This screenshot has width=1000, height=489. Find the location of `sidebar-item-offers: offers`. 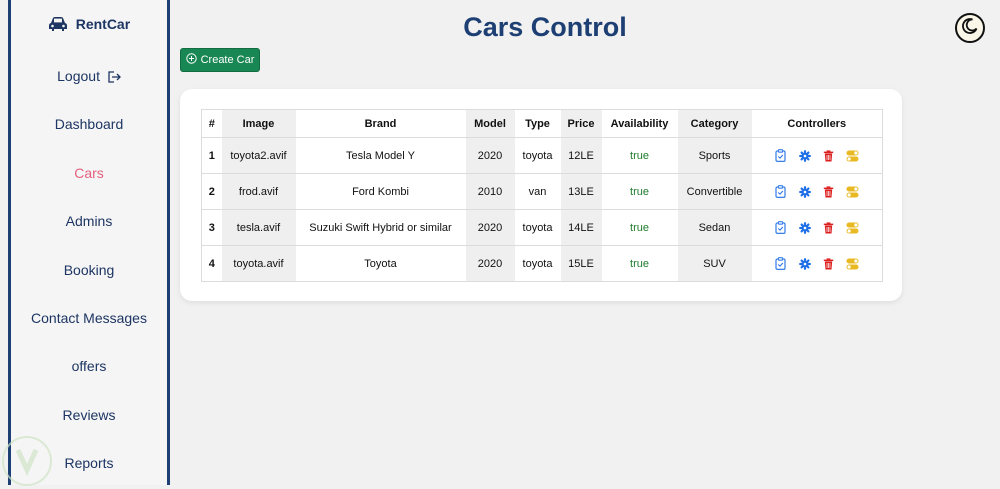

sidebar-item-offers: offers is located at coordinates (89, 366).